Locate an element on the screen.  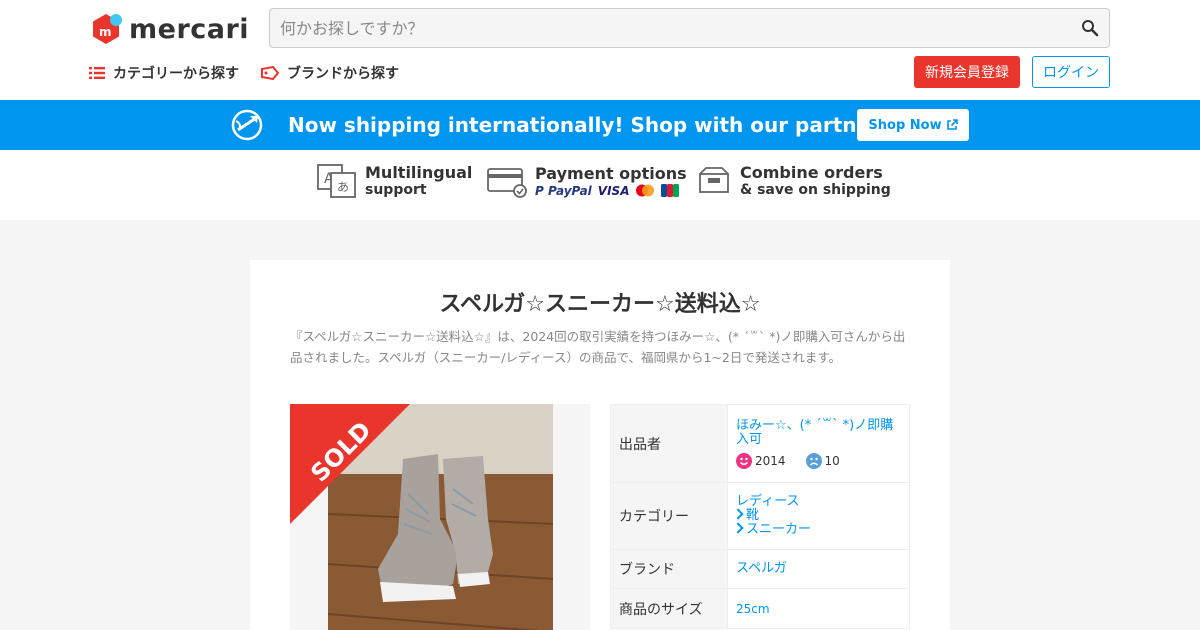
card-icon is located at coordinates (507, 183).